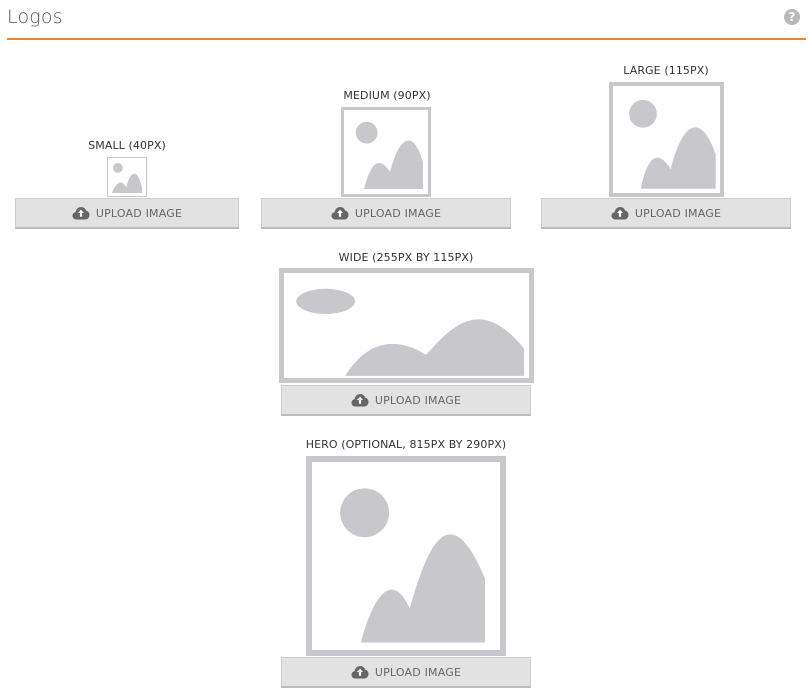 The image size is (812, 695). What do you see at coordinates (35, 17) in the screenshot?
I see `page-title: Logos` at bounding box center [35, 17].